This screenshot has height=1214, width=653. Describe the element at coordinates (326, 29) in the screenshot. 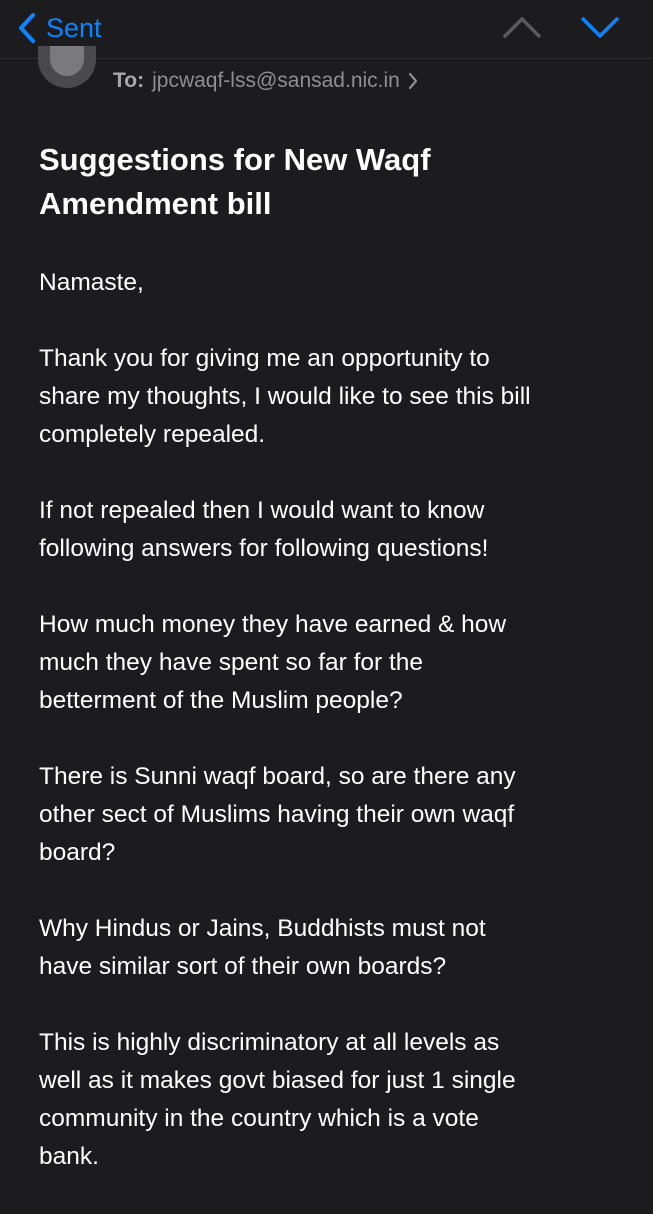

I see `navigation-bar: Sent` at that location.